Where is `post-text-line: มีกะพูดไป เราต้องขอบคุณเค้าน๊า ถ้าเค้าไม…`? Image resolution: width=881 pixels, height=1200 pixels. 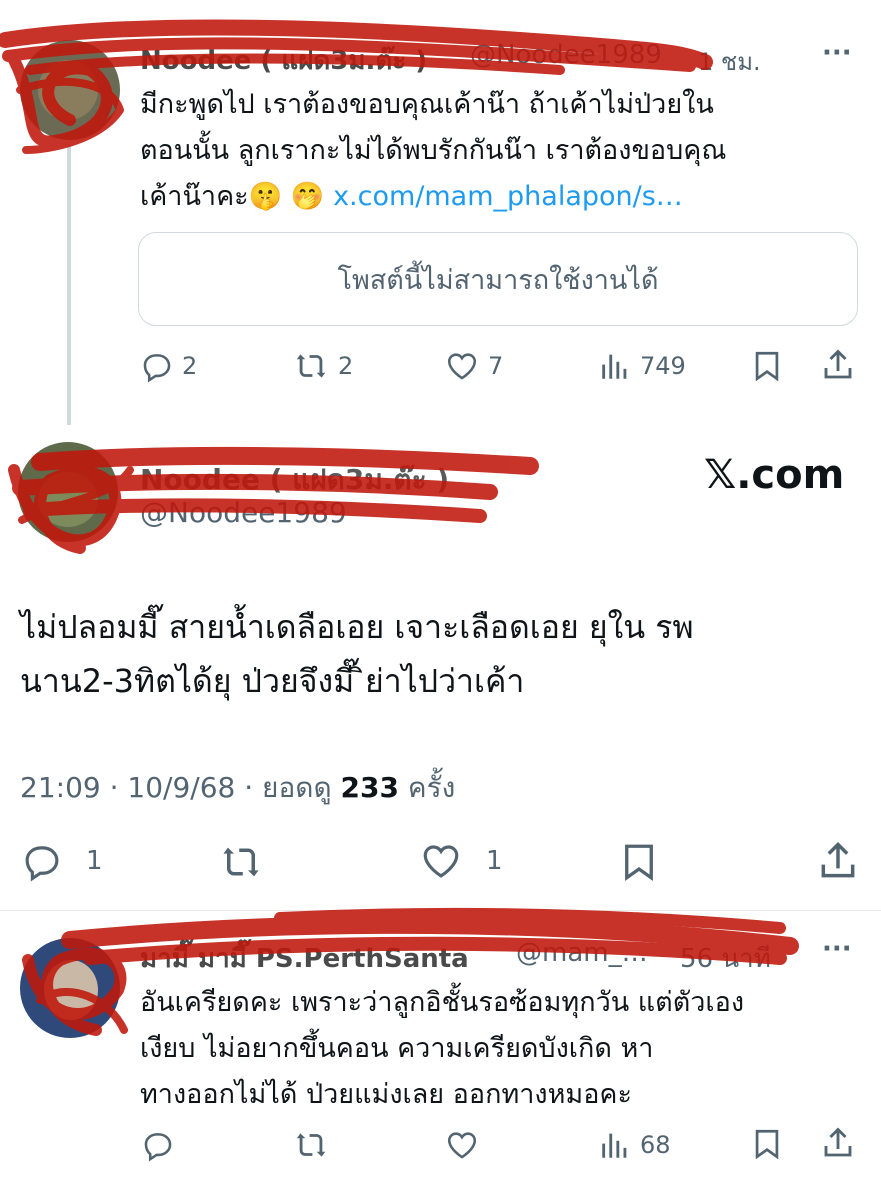
post-text-line: มีกะพูดไป เราต้องขอบคุณเค้าน๊า ถ้าเค้าไม… is located at coordinates (427, 104).